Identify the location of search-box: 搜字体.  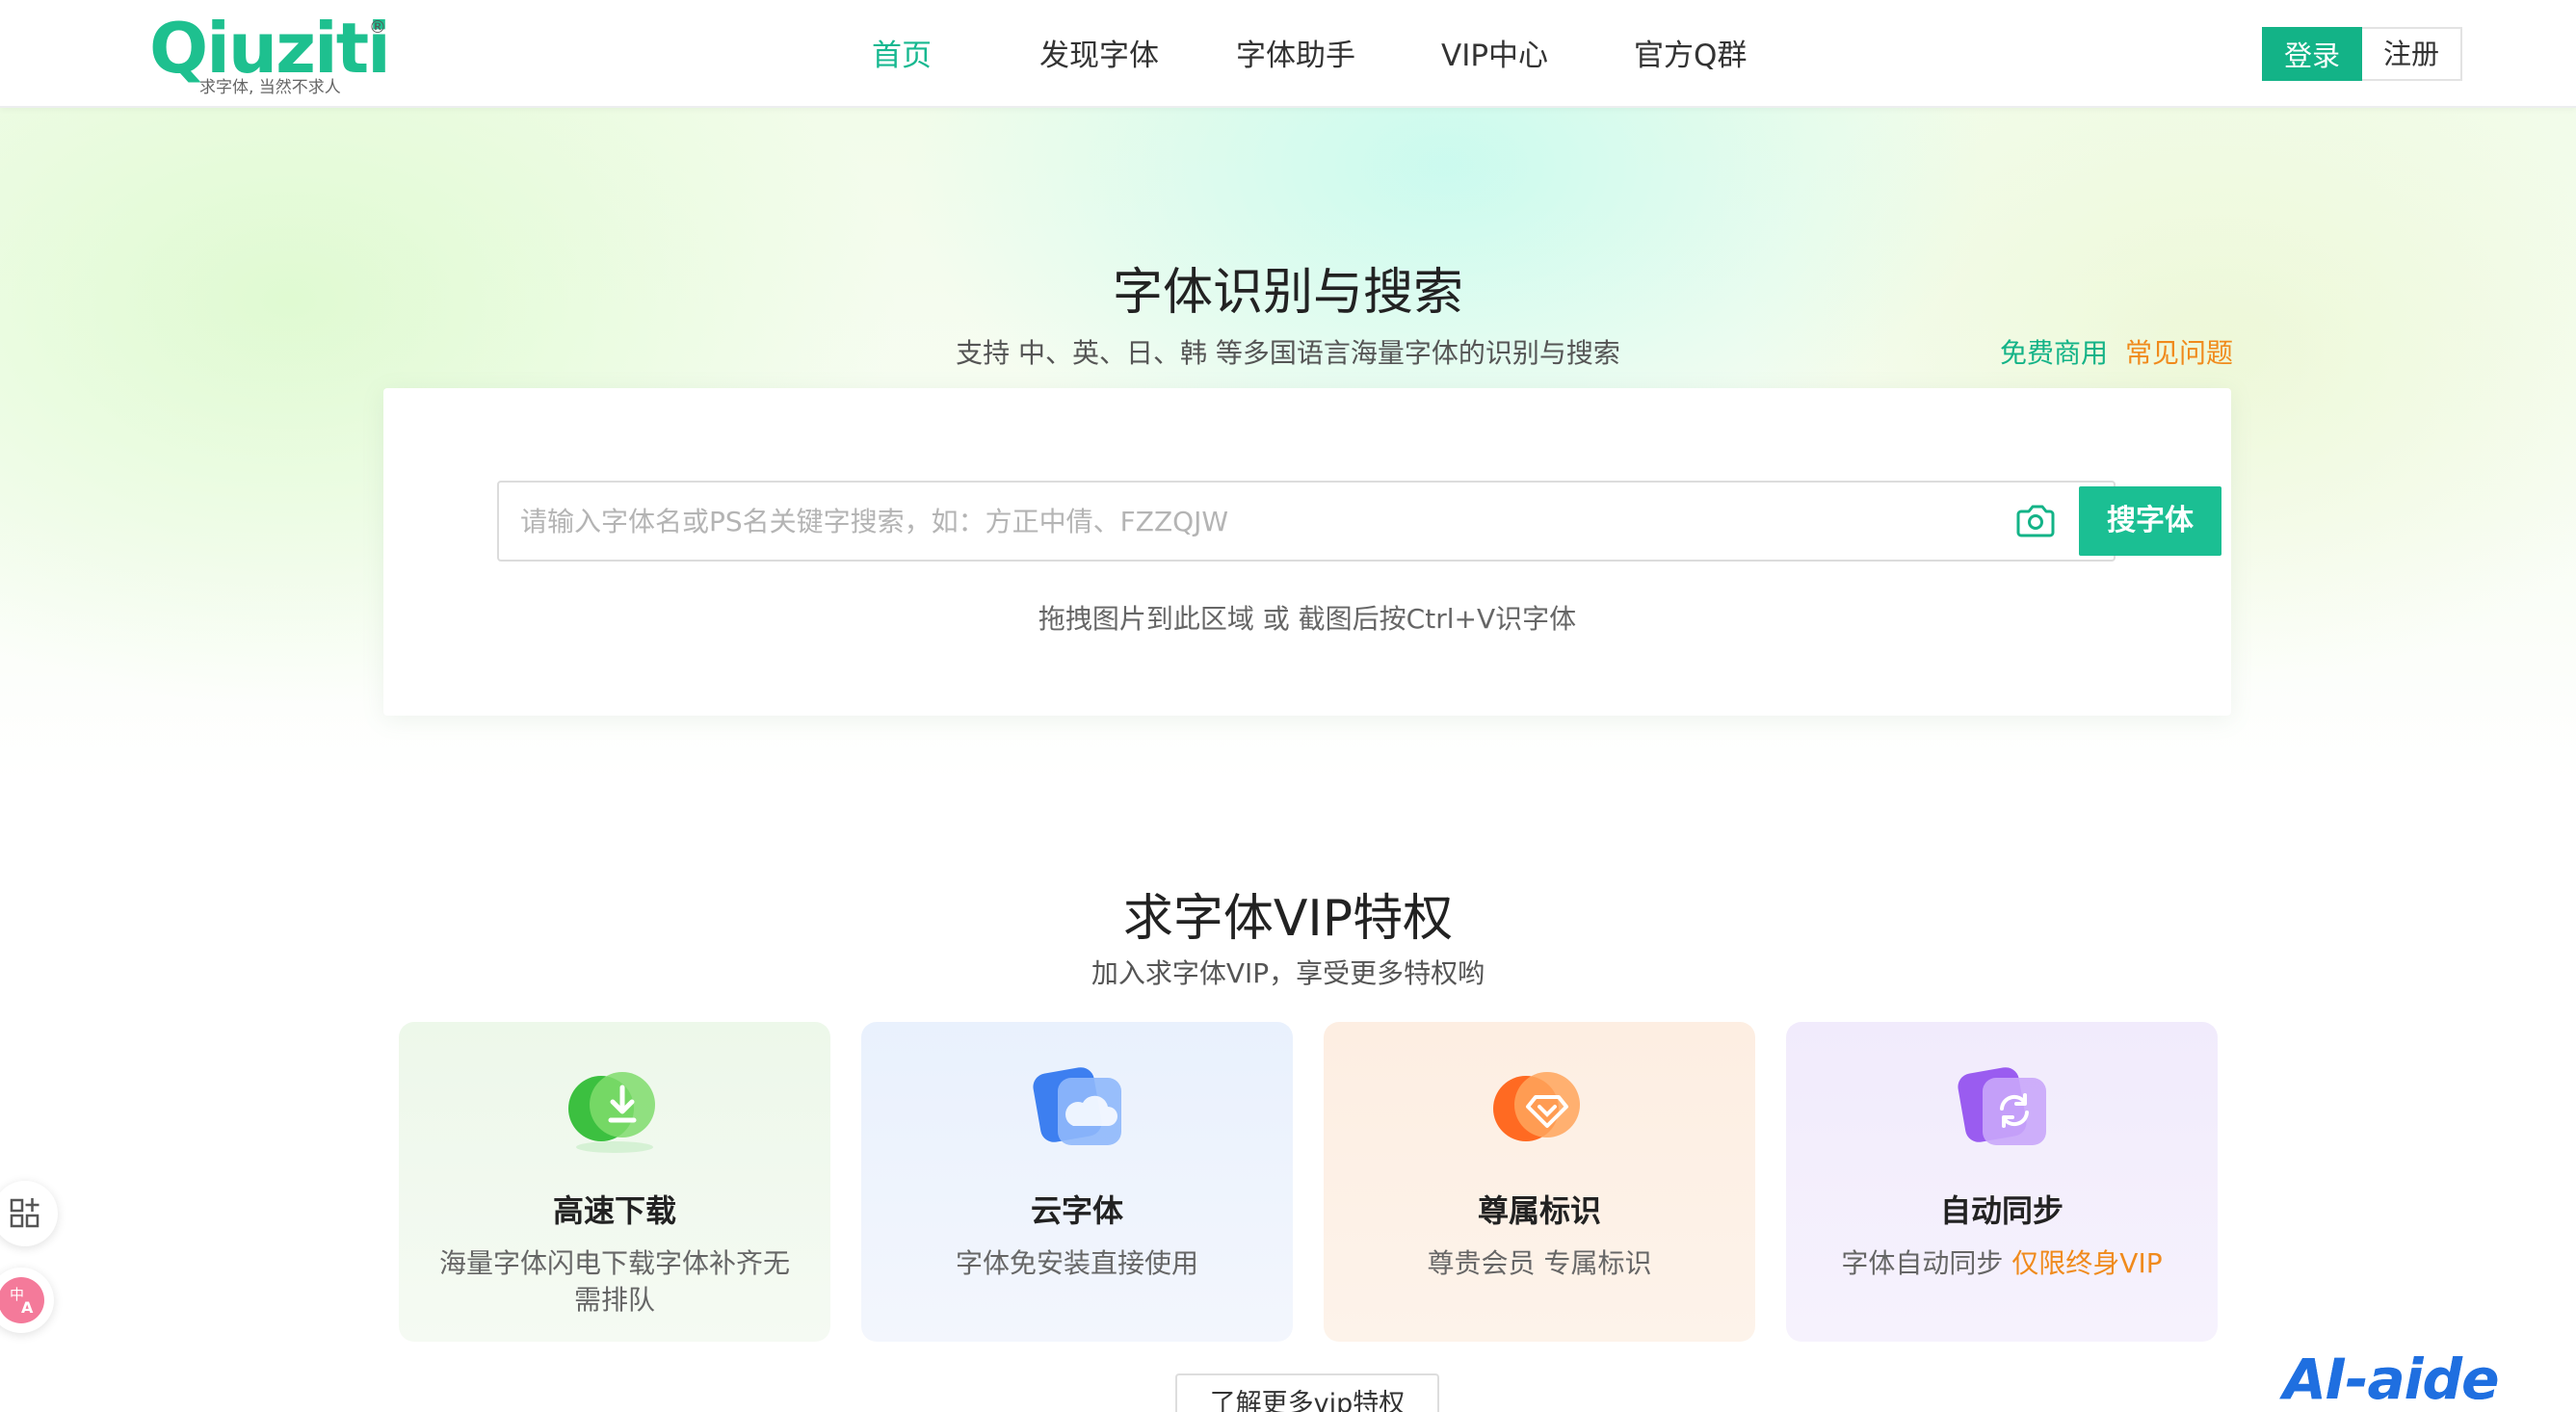
(1359, 521).